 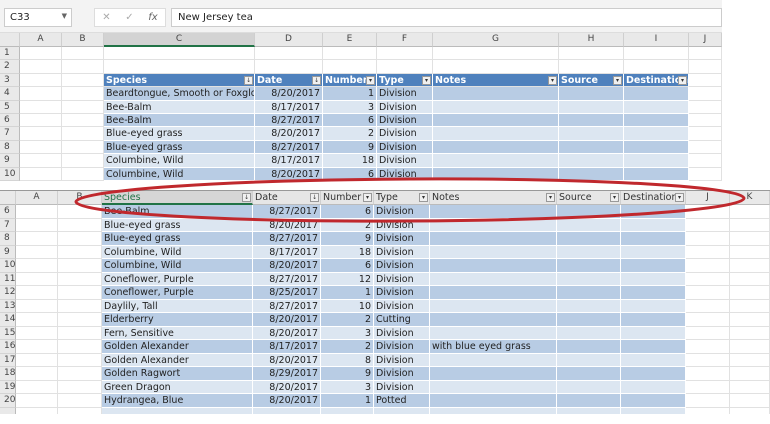 I want to click on red-ellipse, so click(x=410, y=200).